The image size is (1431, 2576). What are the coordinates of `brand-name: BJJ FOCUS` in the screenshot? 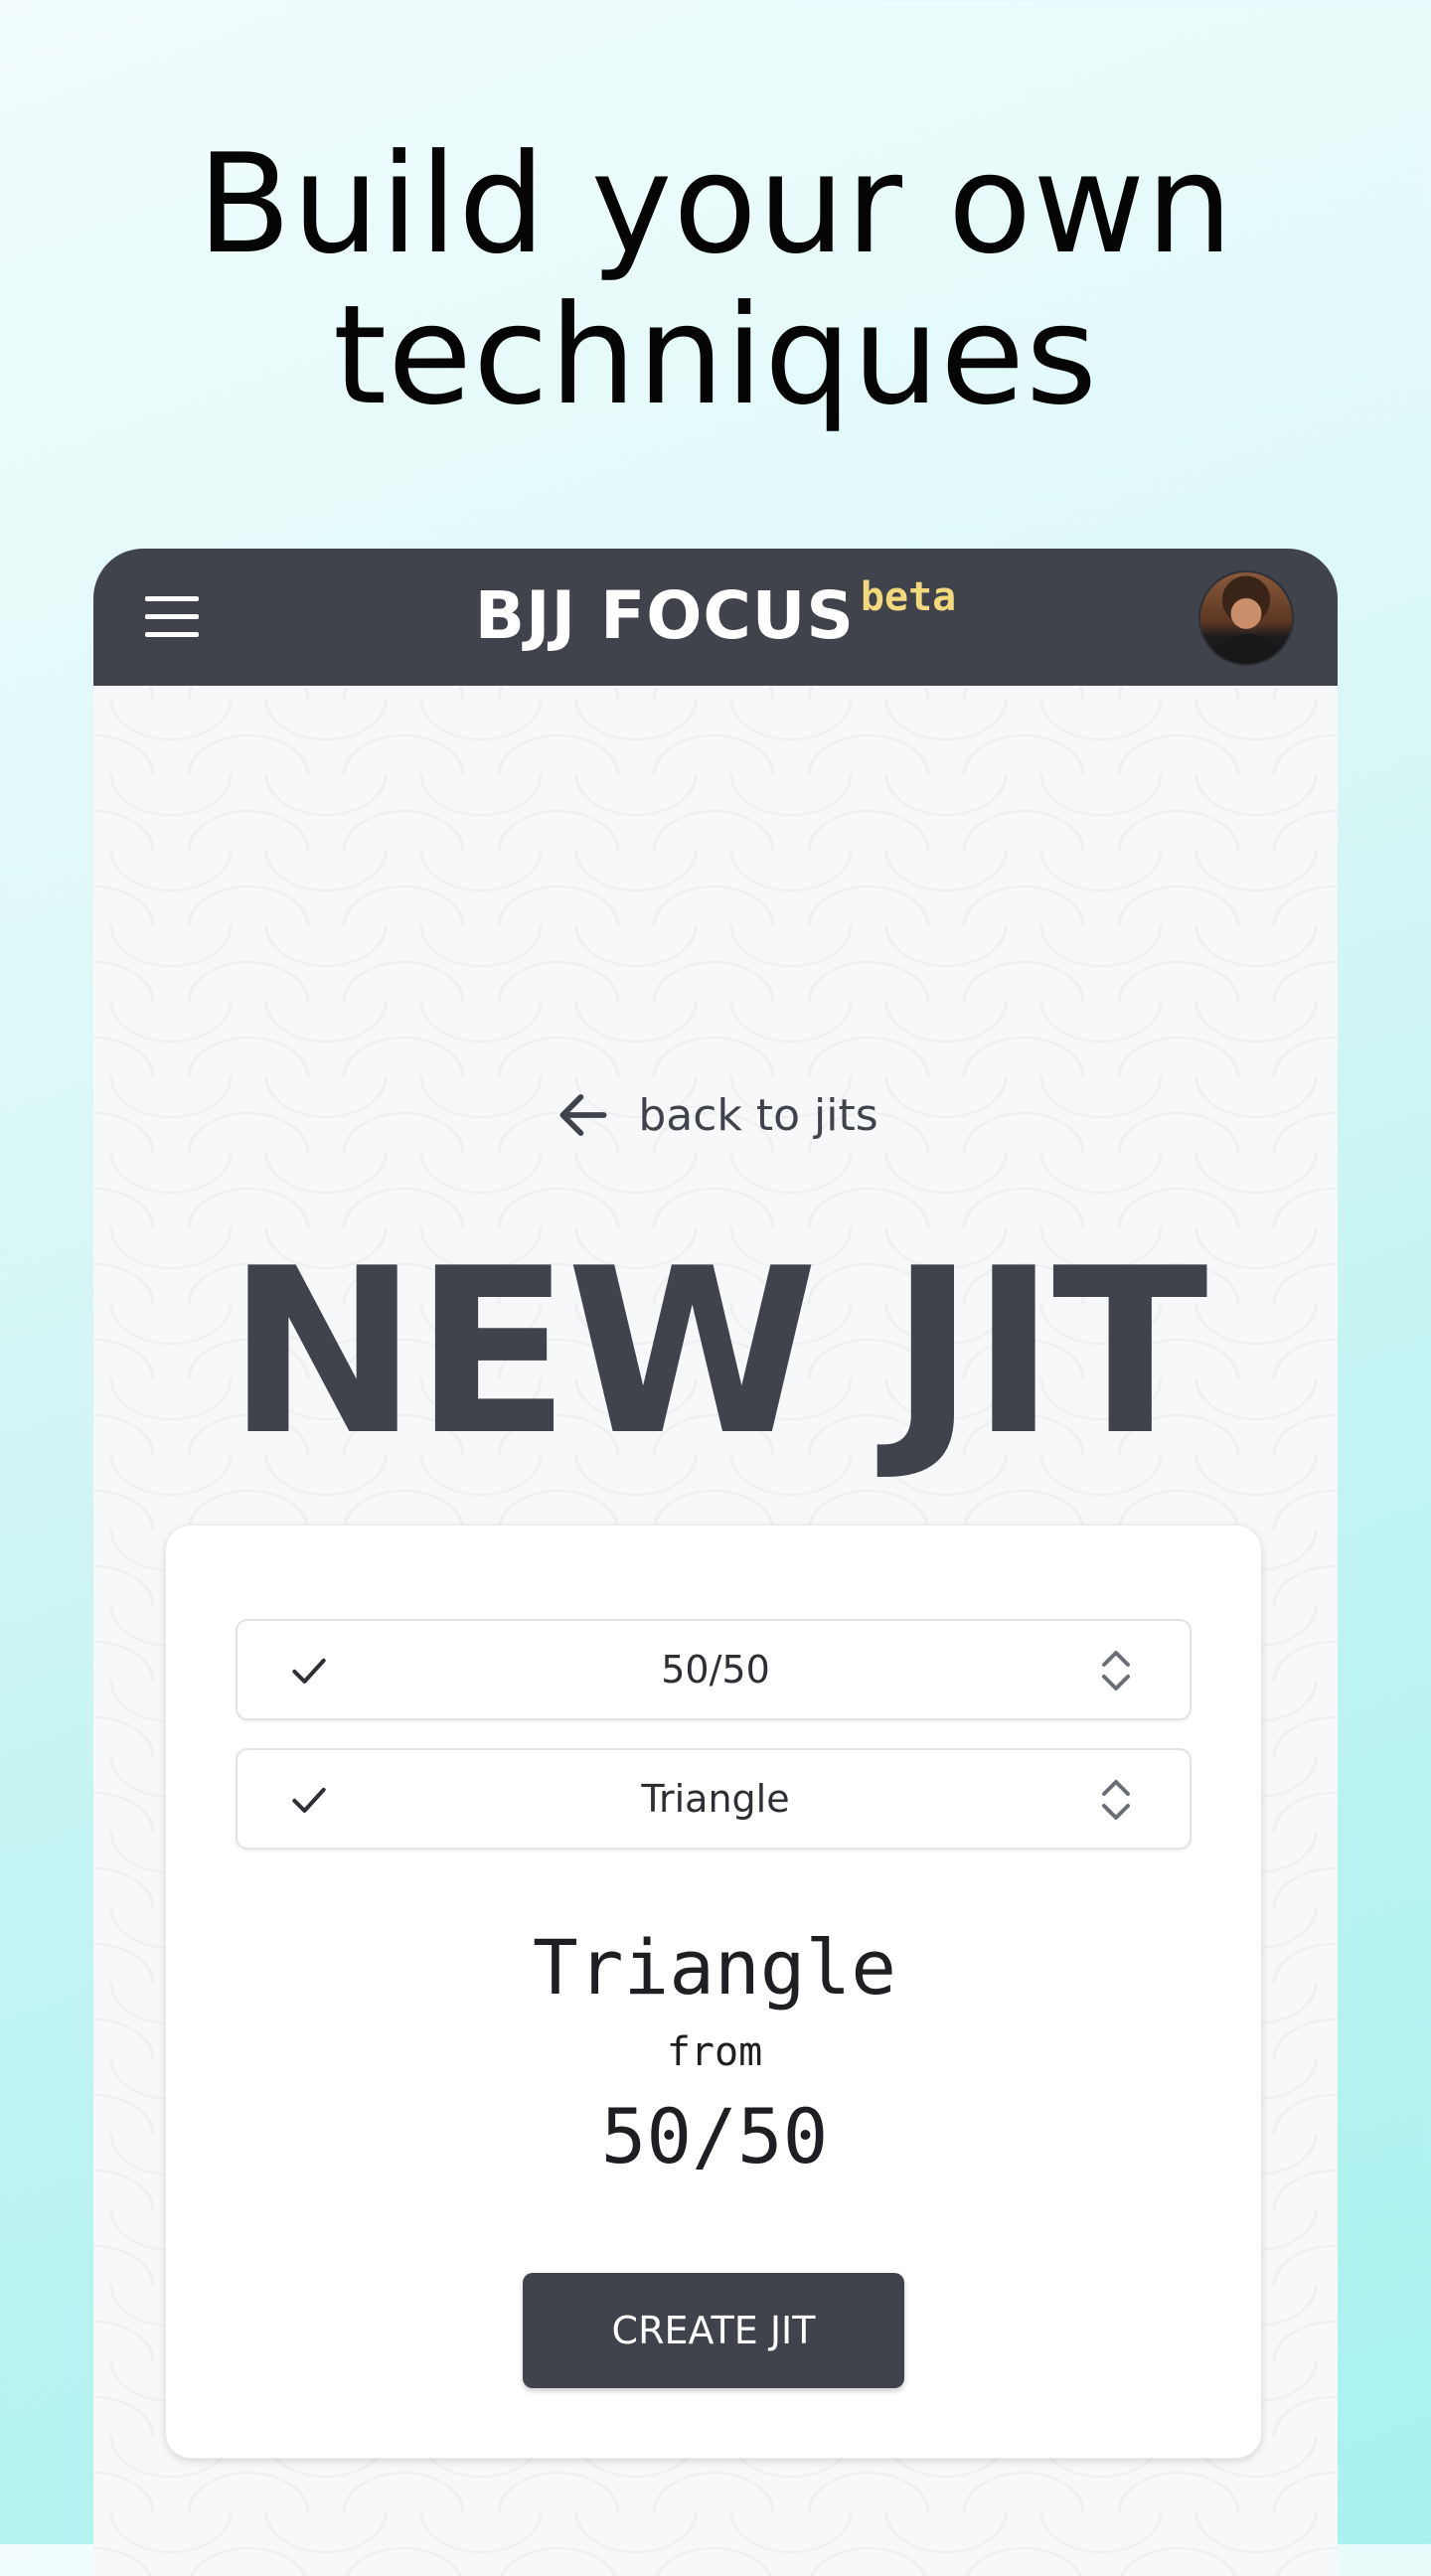 It's located at (664, 615).